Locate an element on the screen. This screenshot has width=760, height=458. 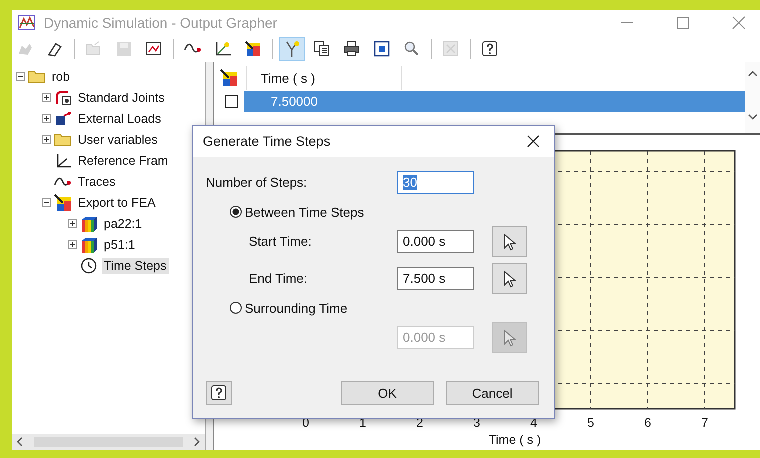
scroll-up-icon is located at coordinates (753, 74).